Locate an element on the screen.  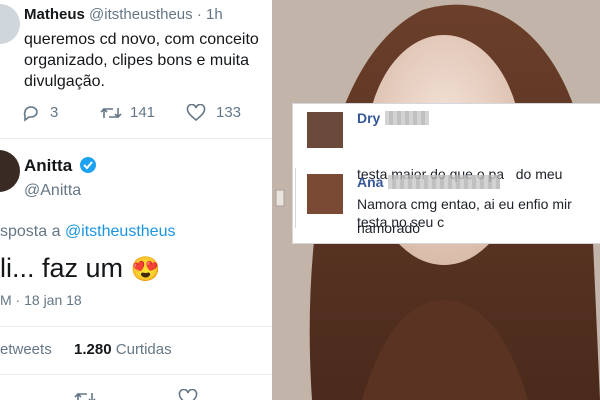
matheus-avatar is located at coordinates (10, 24).